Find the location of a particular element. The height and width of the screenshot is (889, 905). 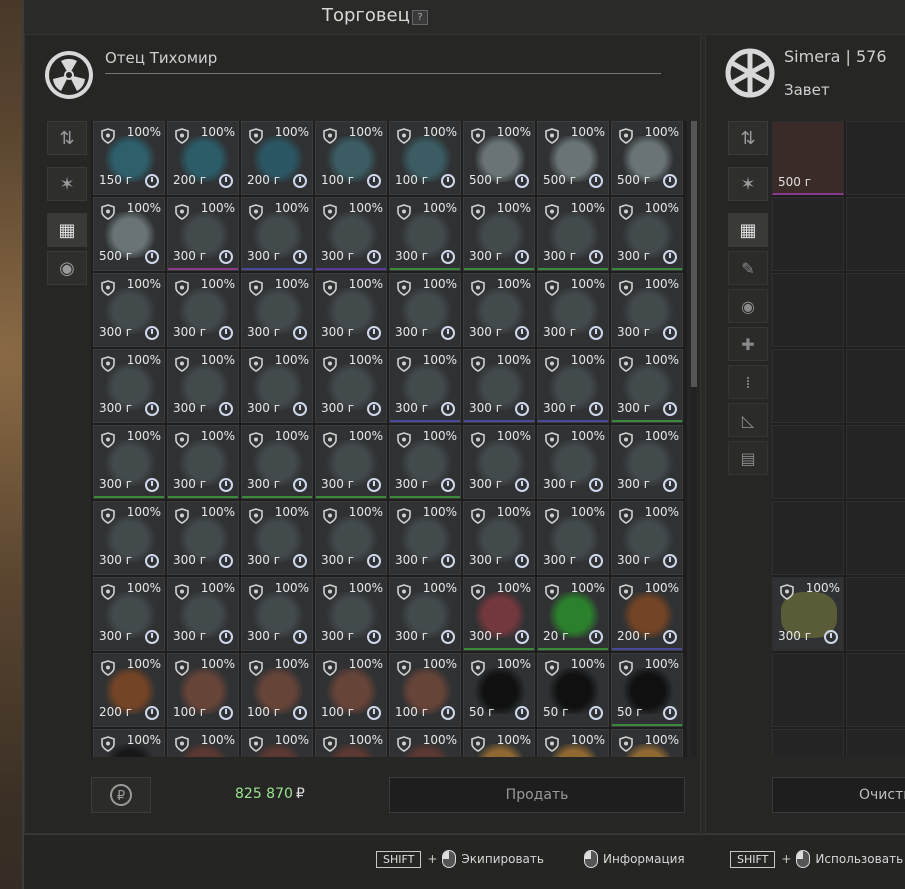

box-icon: ▤ is located at coordinates (748, 458).